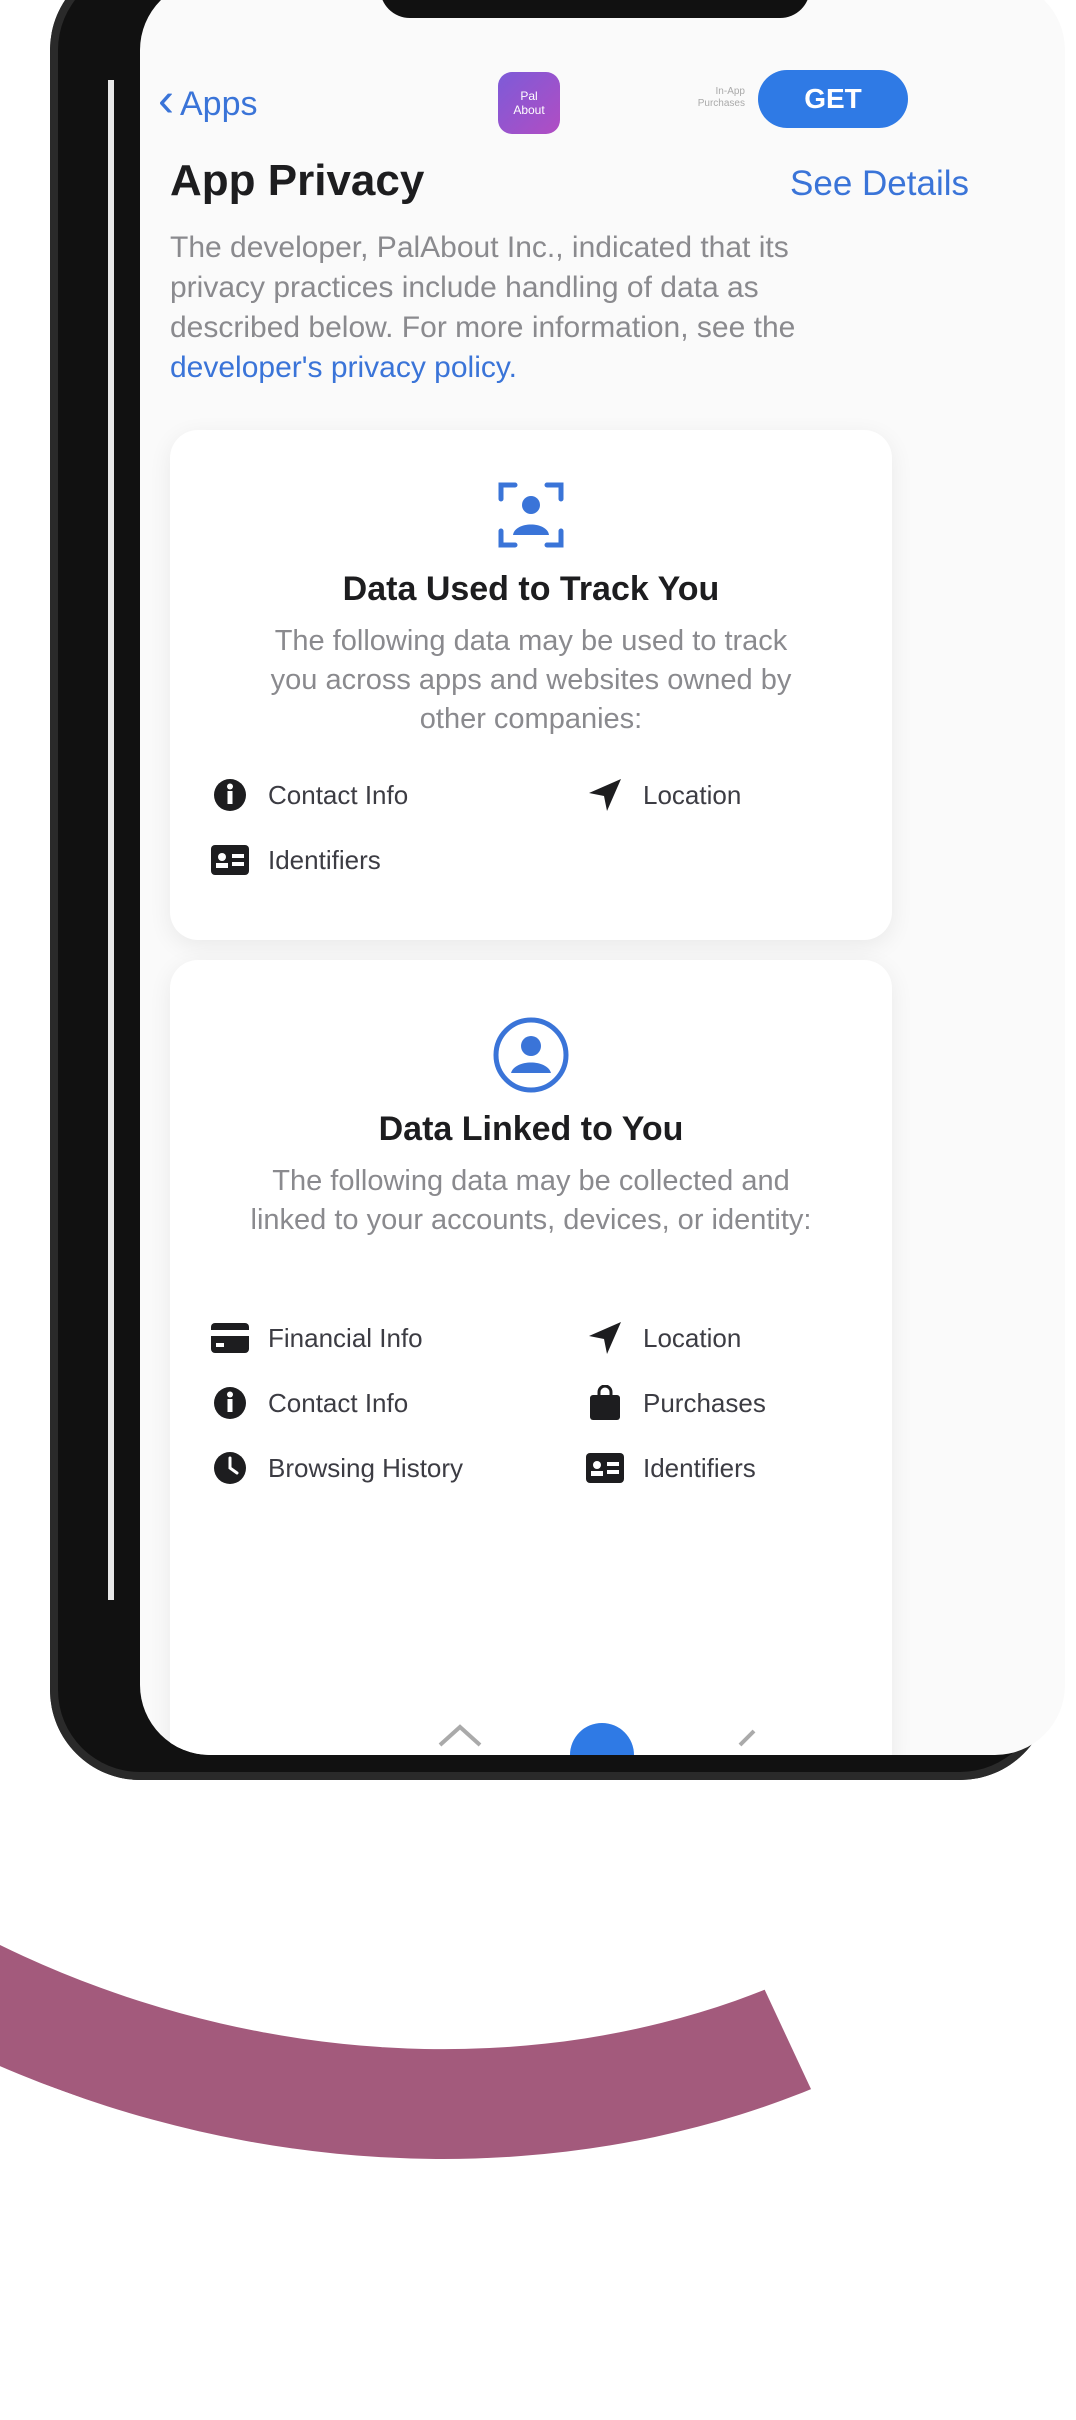 This screenshot has height=2420, width=1076. I want to click on in-app-purchases-note: In-App Purchases, so click(700, 98).